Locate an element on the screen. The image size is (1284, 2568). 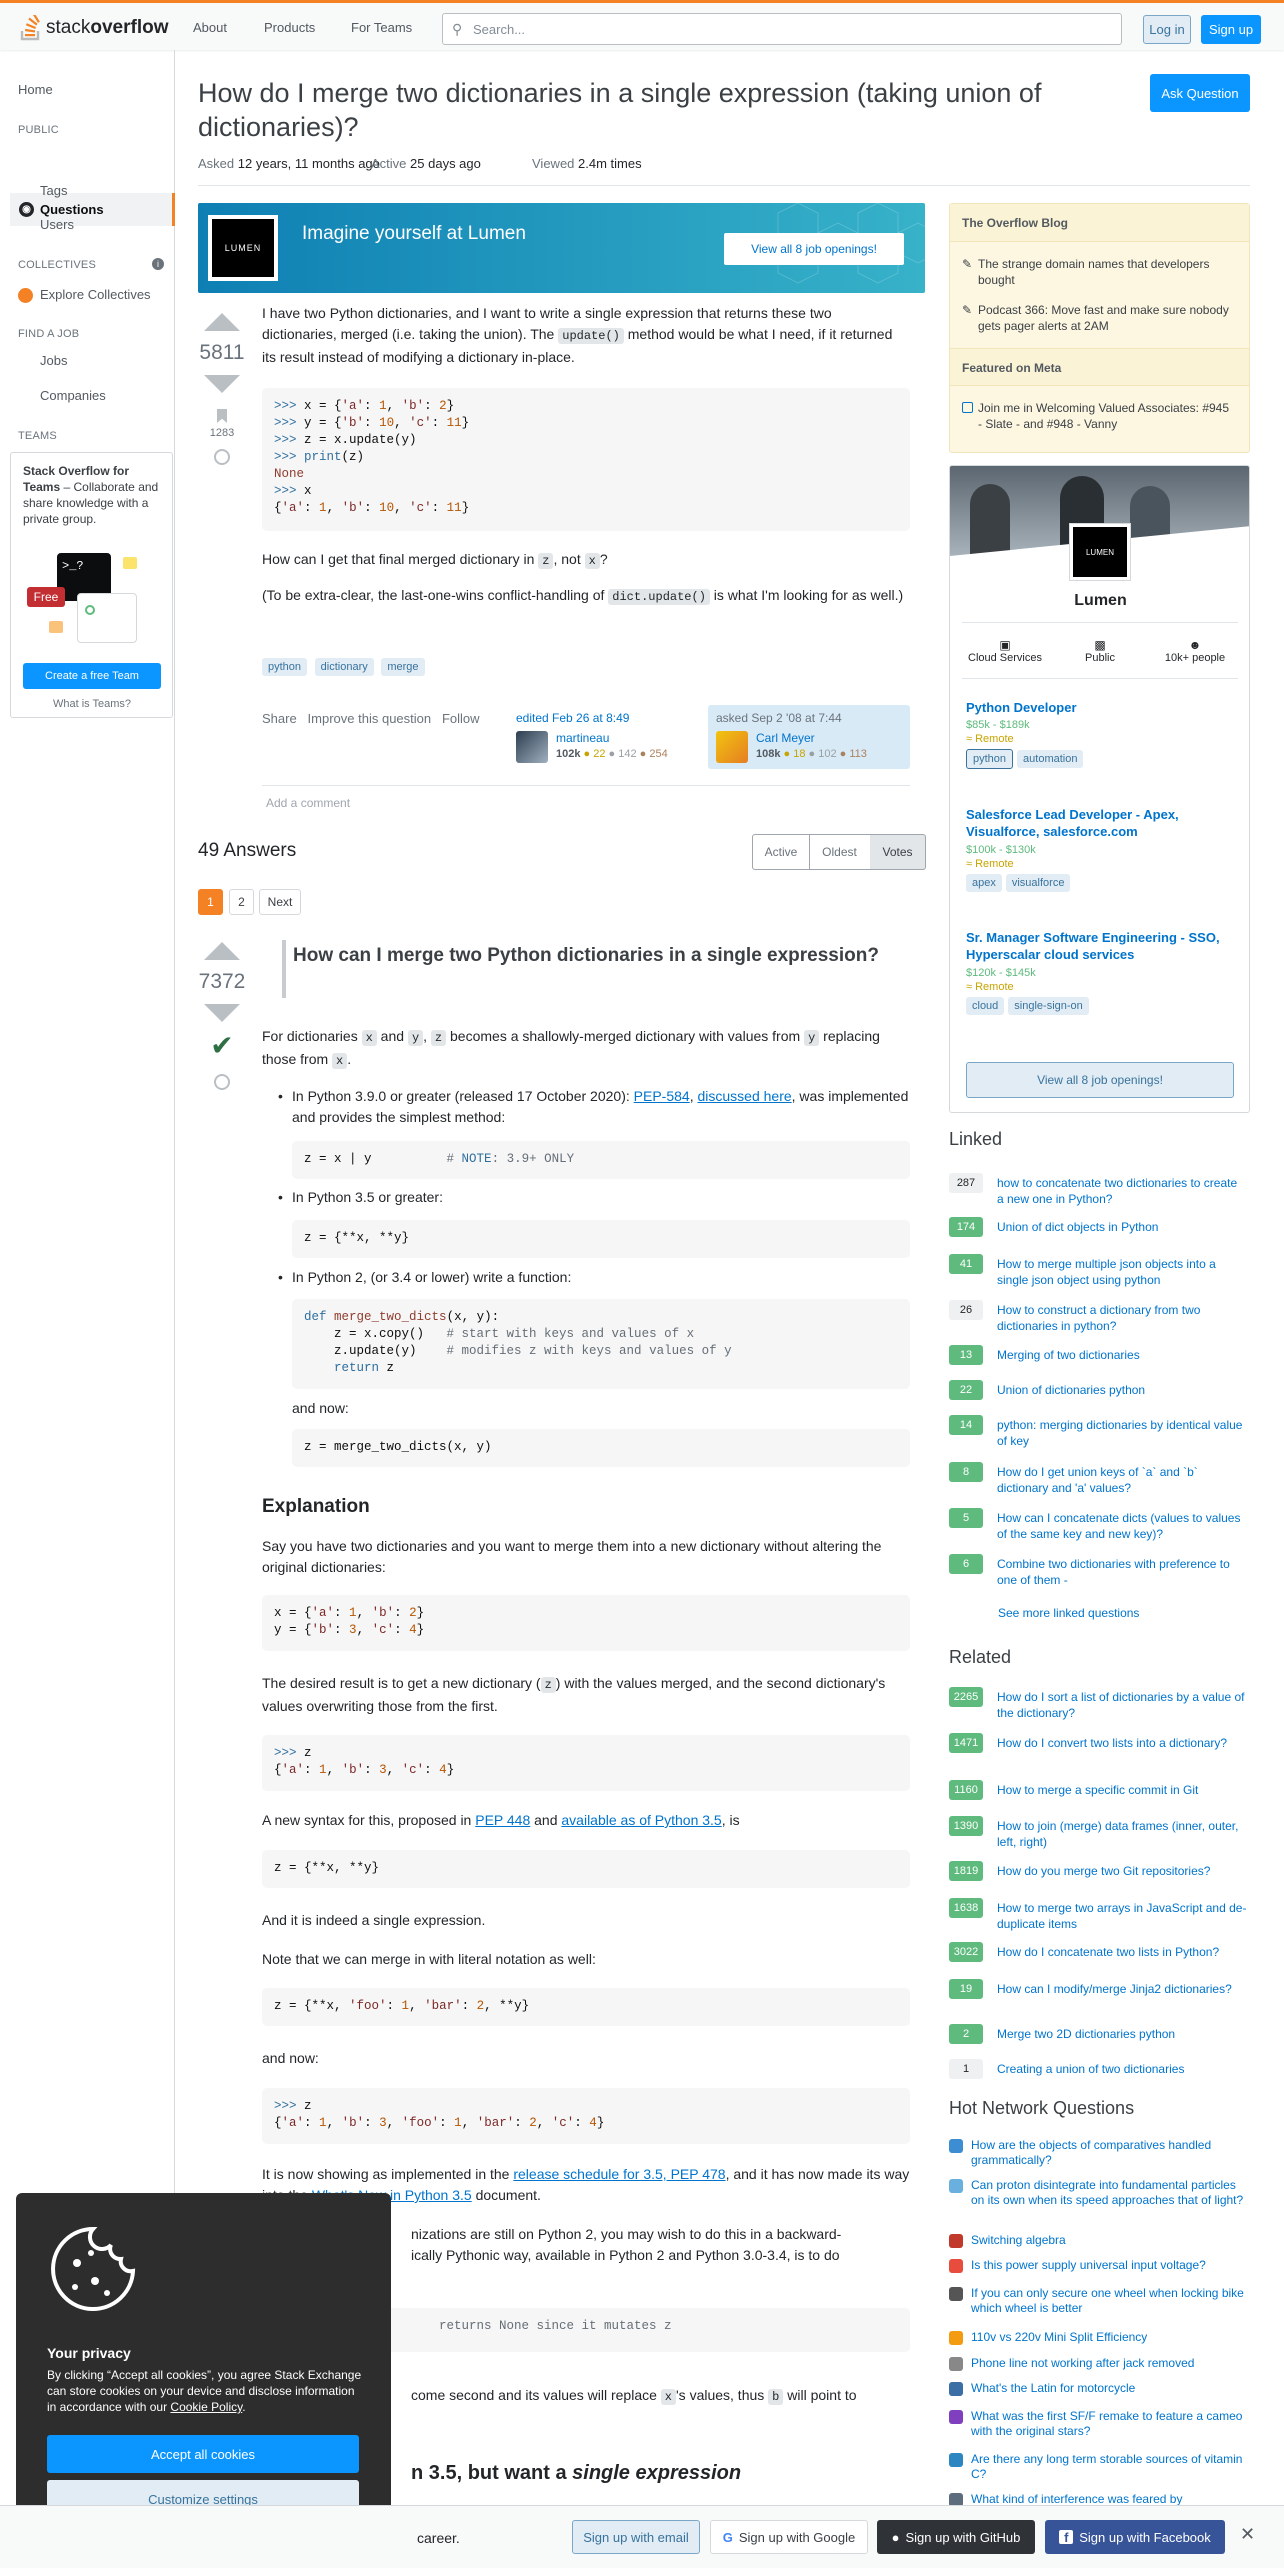
signup-button: Sign up is located at coordinates (1231, 29).